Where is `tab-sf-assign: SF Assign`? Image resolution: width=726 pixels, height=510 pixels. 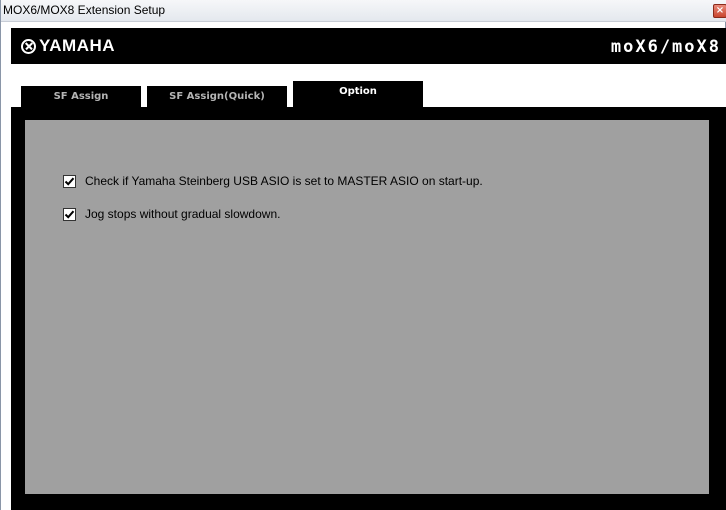 tab-sf-assign: SF Assign is located at coordinates (81, 96).